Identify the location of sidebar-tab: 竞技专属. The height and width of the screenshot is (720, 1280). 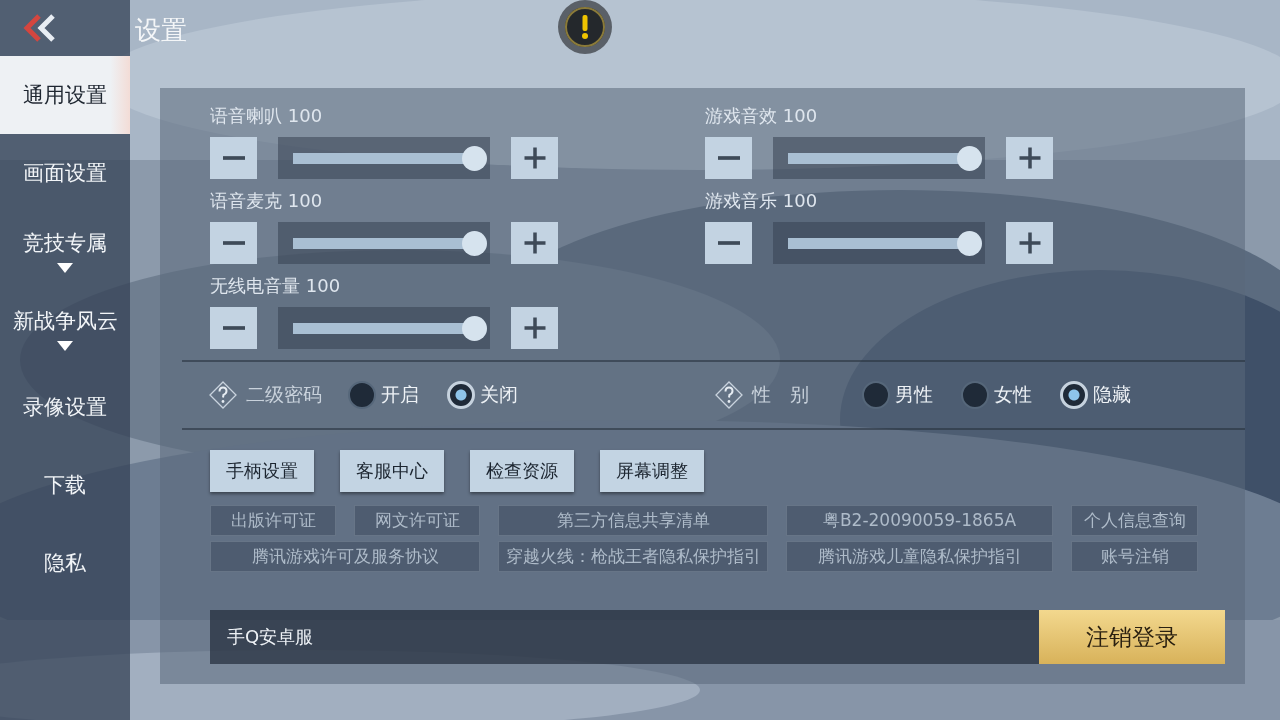
(65, 251).